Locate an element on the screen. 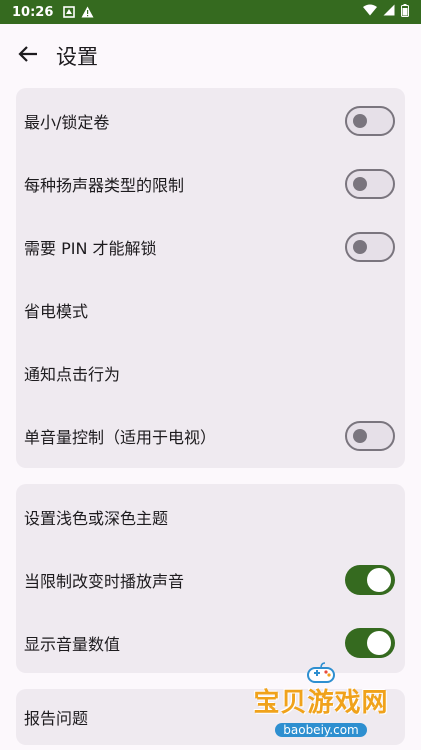  watermark-url: baobeiy.com is located at coordinates (321, 730).